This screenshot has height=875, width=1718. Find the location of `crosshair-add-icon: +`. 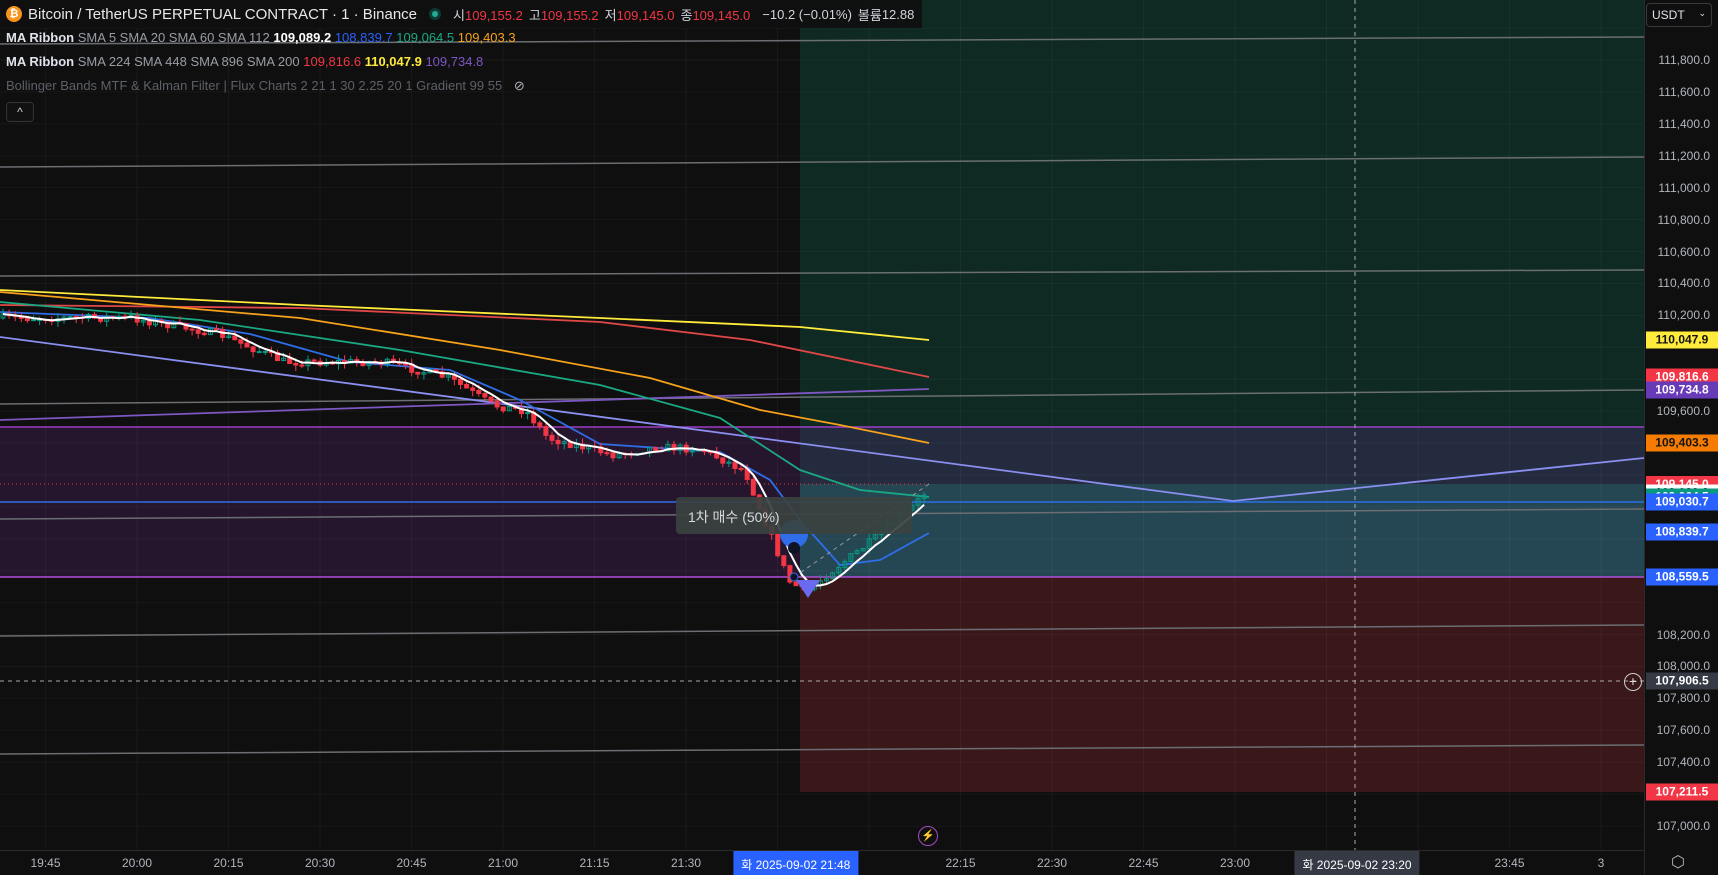

crosshair-add-icon: + is located at coordinates (1633, 682).